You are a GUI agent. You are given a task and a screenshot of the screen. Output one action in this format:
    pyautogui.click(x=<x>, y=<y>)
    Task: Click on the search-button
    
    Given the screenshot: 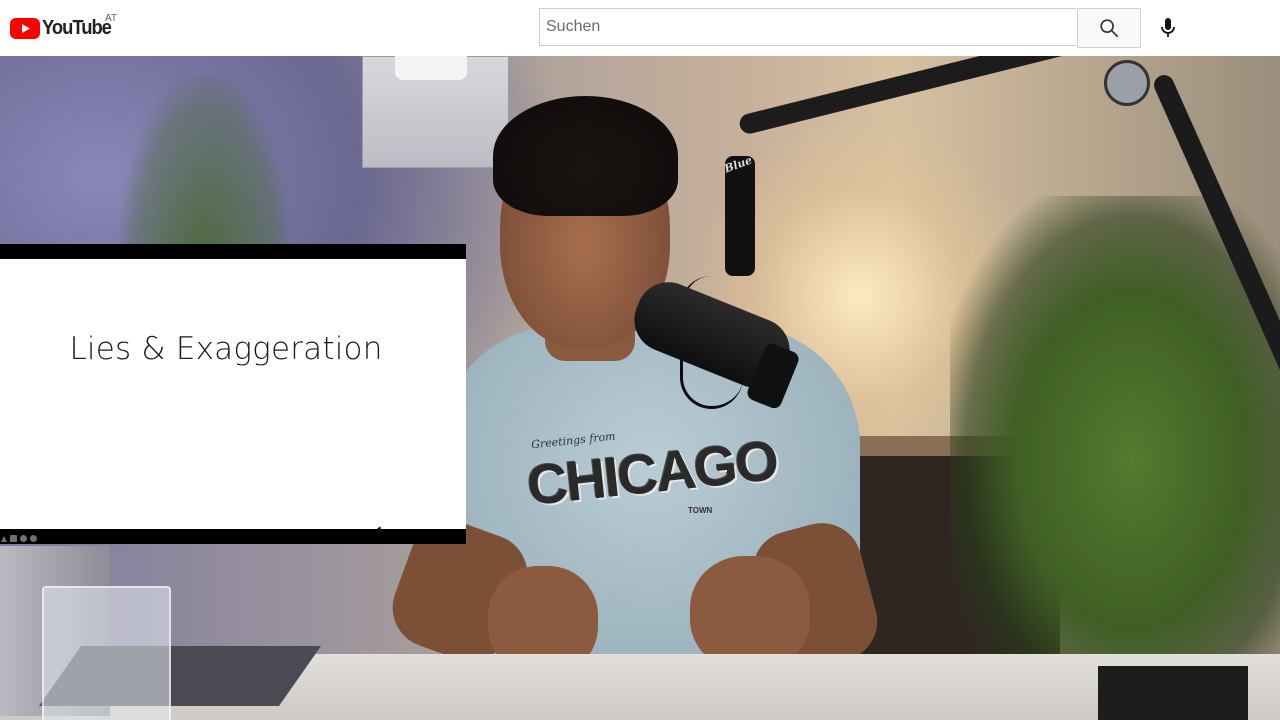 What is the action you would take?
    pyautogui.click(x=1109, y=28)
    